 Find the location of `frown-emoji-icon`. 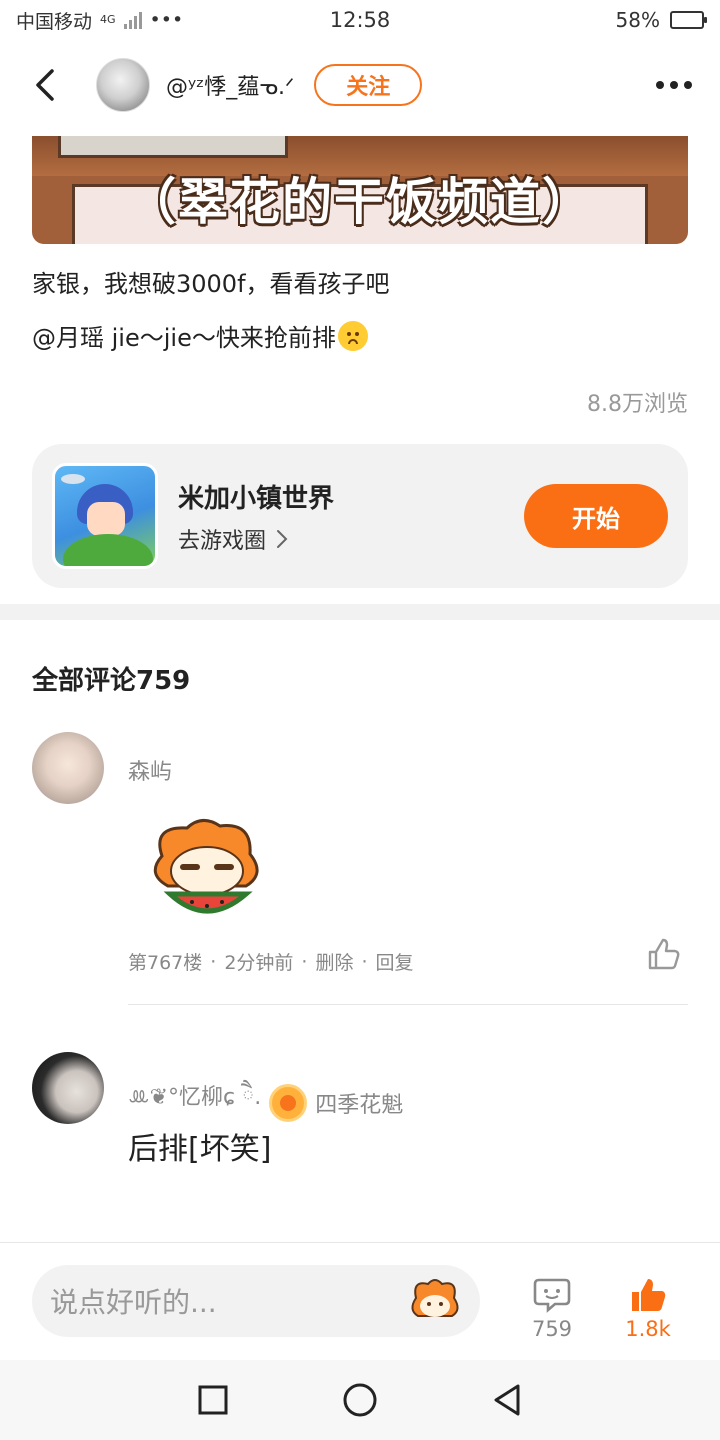

frown-emoji-icon is located at coordinates (352, 335).